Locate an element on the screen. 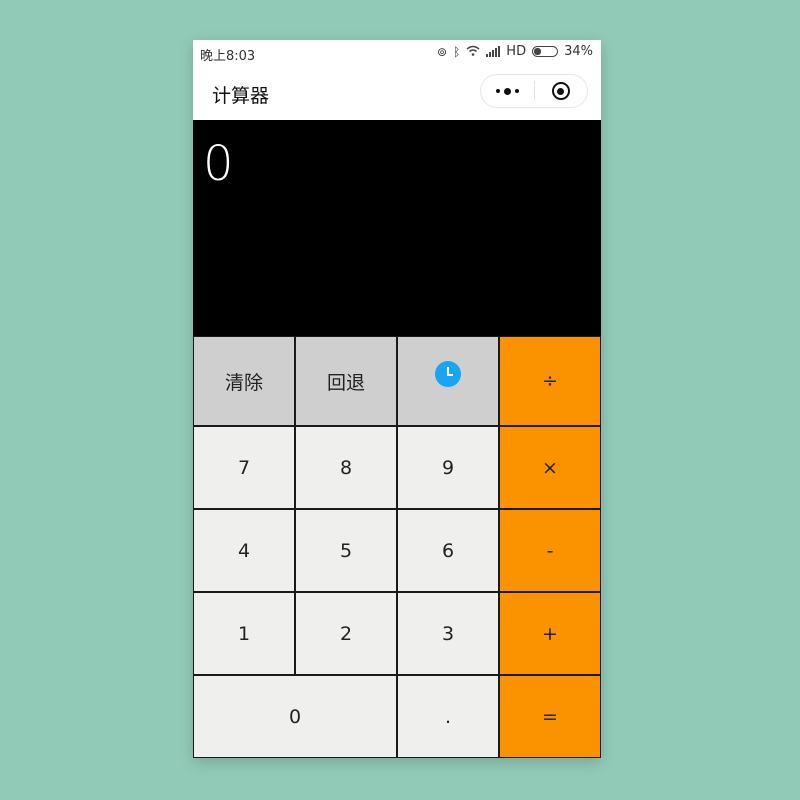 Image resolution: width=800 pixels, height=800 pixels. battery-icon is located at coordinates (545, 51).